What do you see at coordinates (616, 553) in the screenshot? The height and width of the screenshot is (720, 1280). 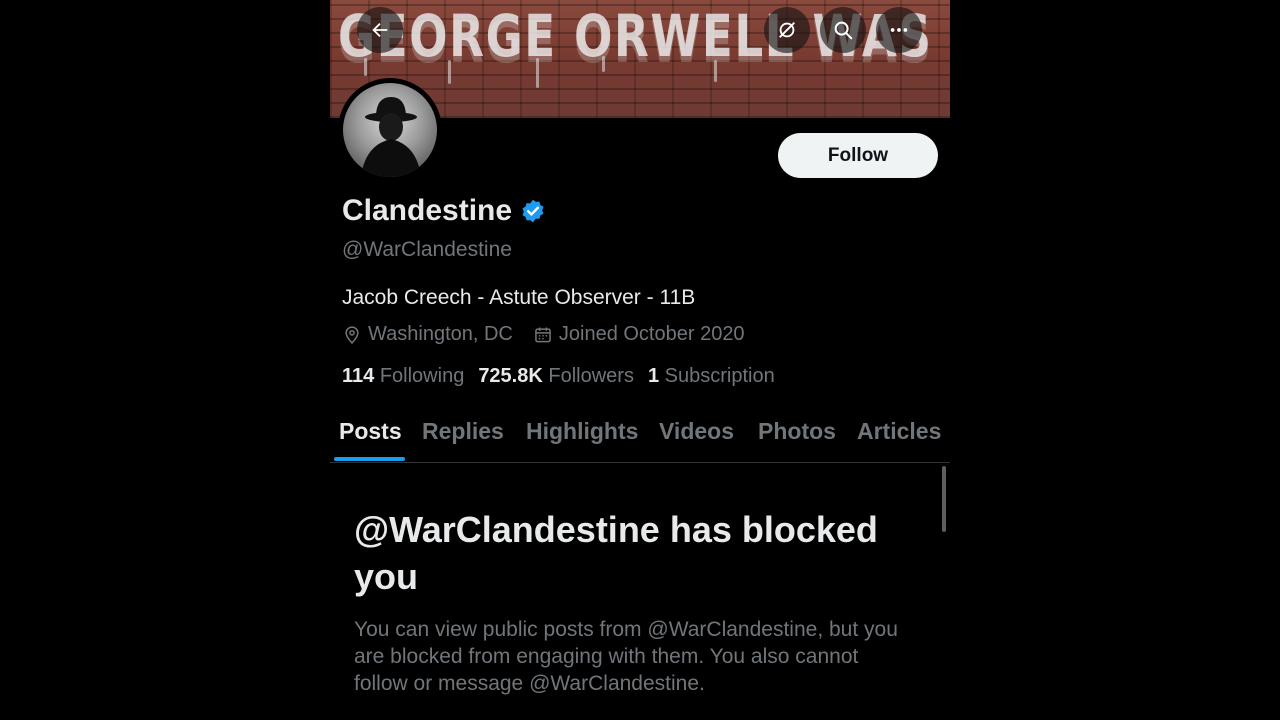 I see `blocked-title: @WarClandestine has blocked you` at bounding box center [616, 553].